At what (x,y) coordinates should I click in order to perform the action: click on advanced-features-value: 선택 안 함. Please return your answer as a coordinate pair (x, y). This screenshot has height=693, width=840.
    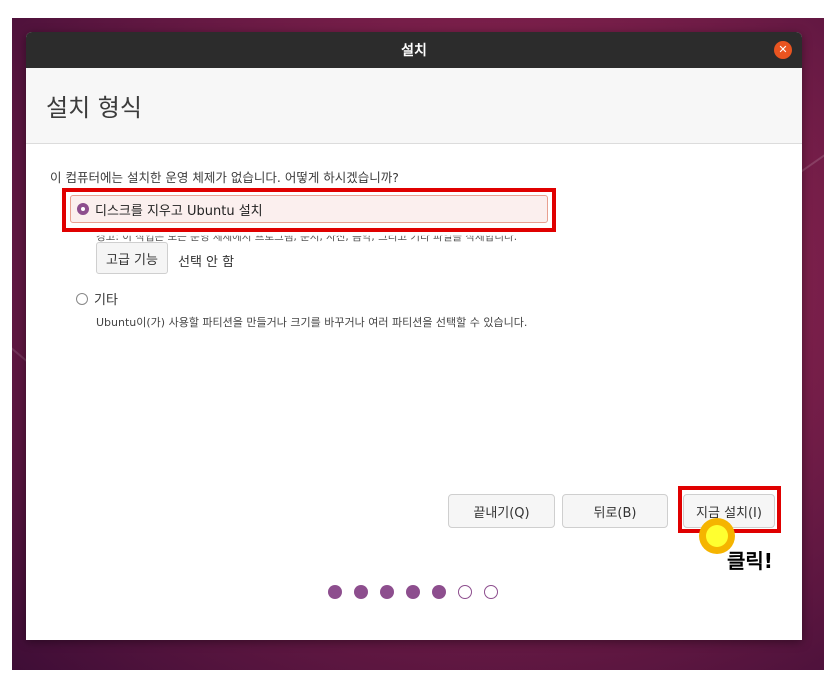
    Looking at the image, I should click on (206, 262).